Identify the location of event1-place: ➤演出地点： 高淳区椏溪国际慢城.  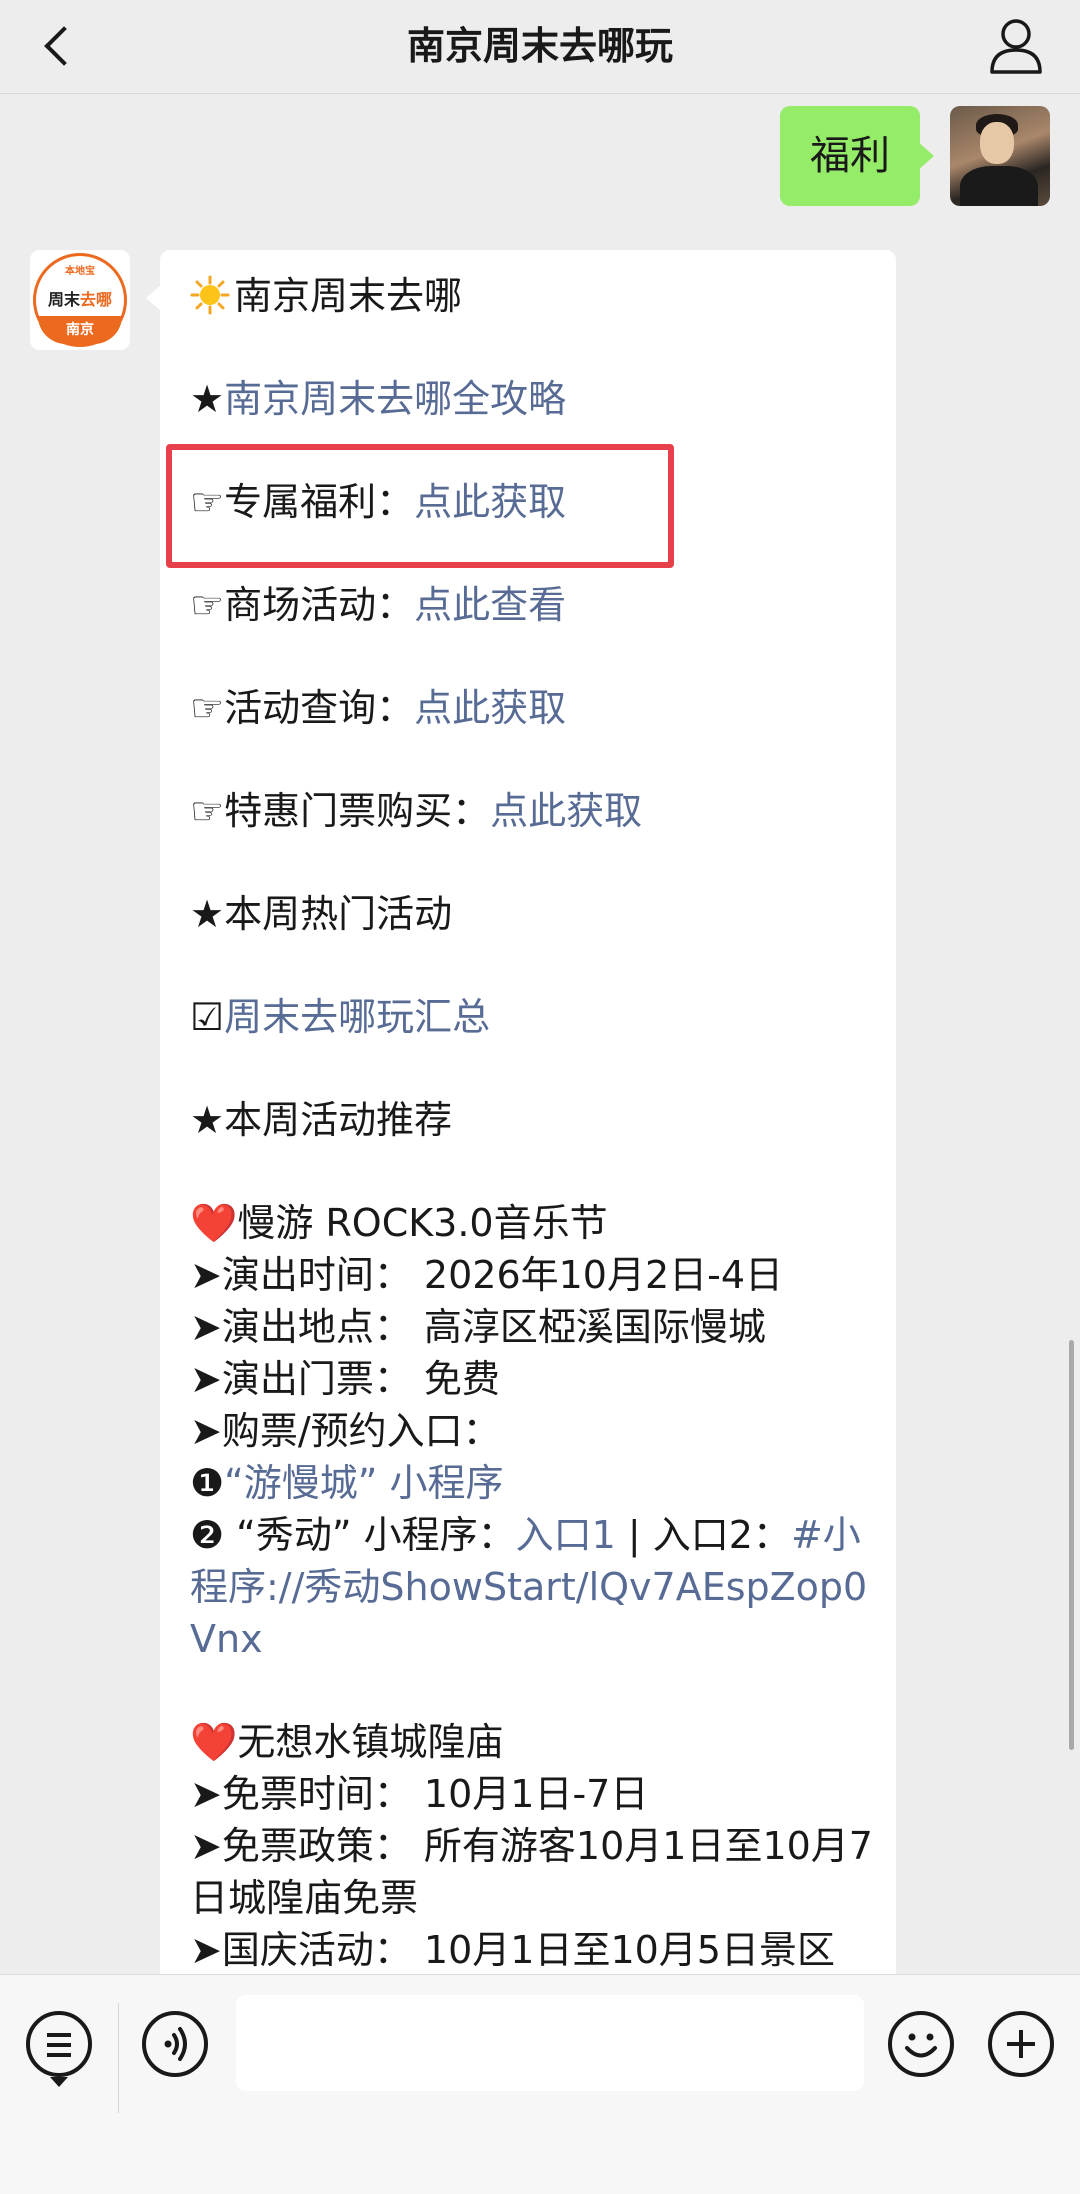
(478, 1327).